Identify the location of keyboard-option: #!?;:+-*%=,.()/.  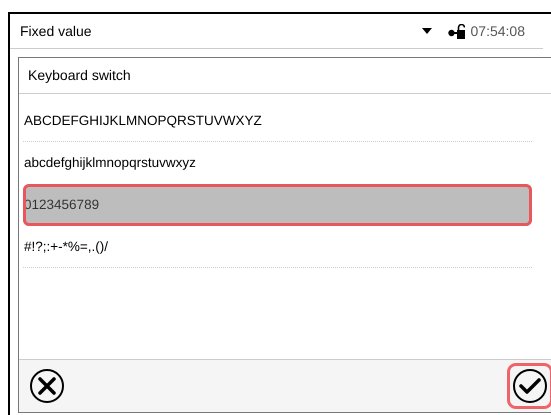
(277, 247).